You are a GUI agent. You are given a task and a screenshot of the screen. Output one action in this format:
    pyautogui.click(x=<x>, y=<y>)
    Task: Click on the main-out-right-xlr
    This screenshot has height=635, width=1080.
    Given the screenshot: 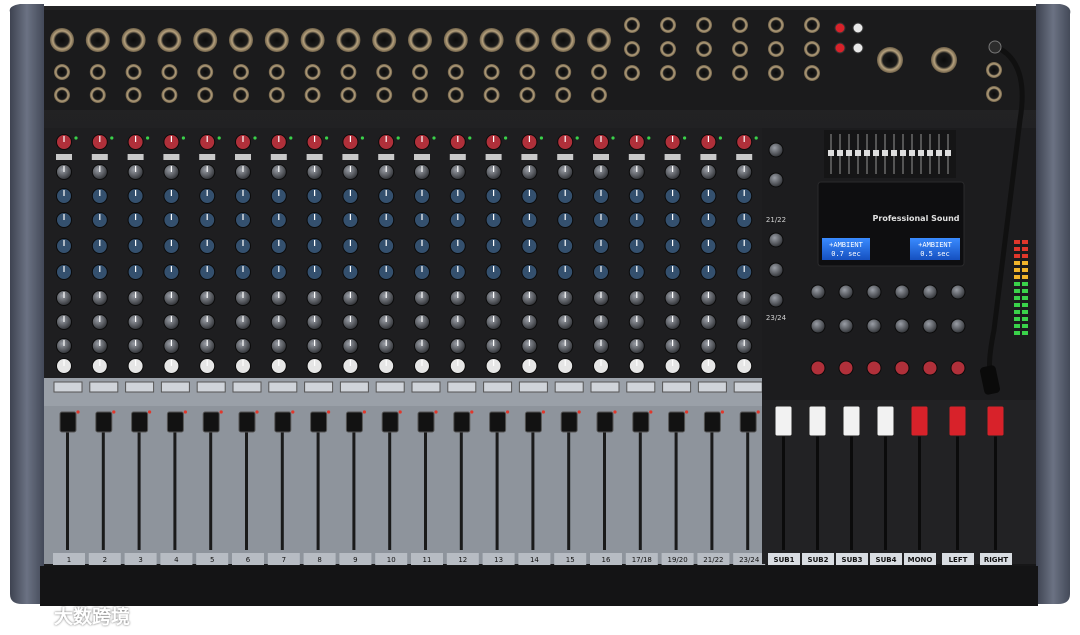 What is the action you would take?
    pyautogui.click(x=944, y=60)
    